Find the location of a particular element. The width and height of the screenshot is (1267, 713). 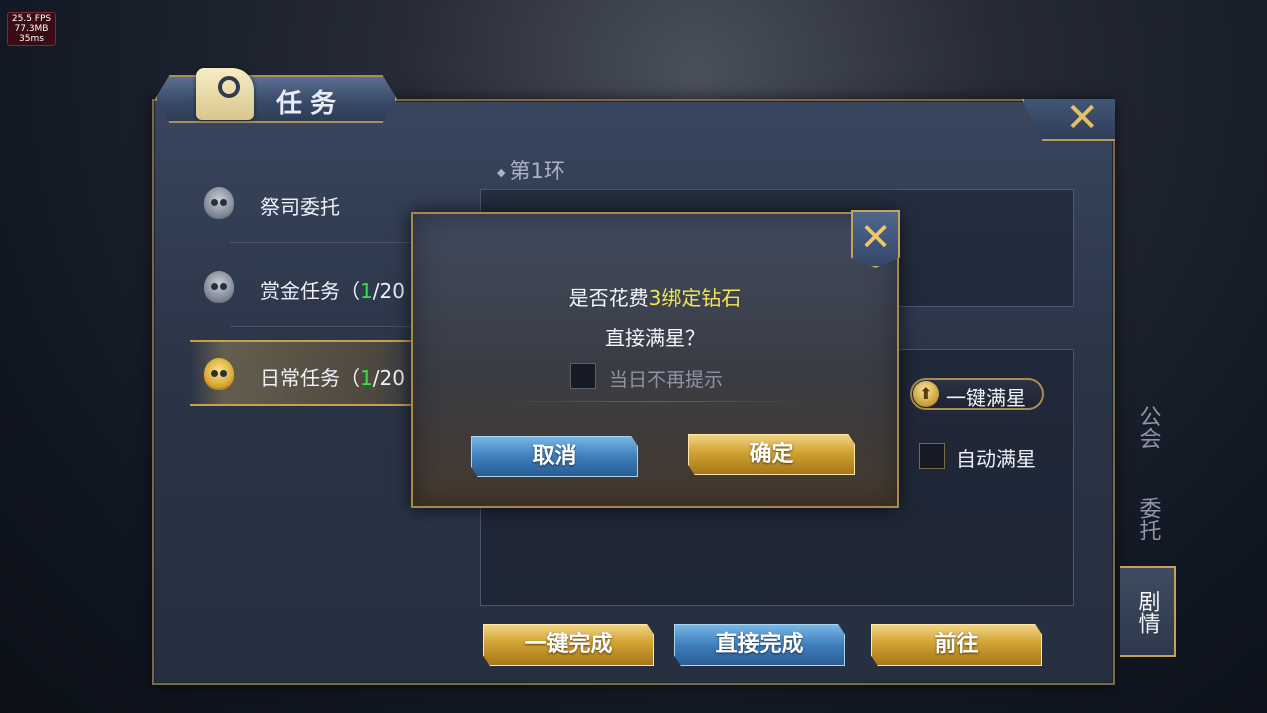

scroll-icon is located at coordinates (225, 94).